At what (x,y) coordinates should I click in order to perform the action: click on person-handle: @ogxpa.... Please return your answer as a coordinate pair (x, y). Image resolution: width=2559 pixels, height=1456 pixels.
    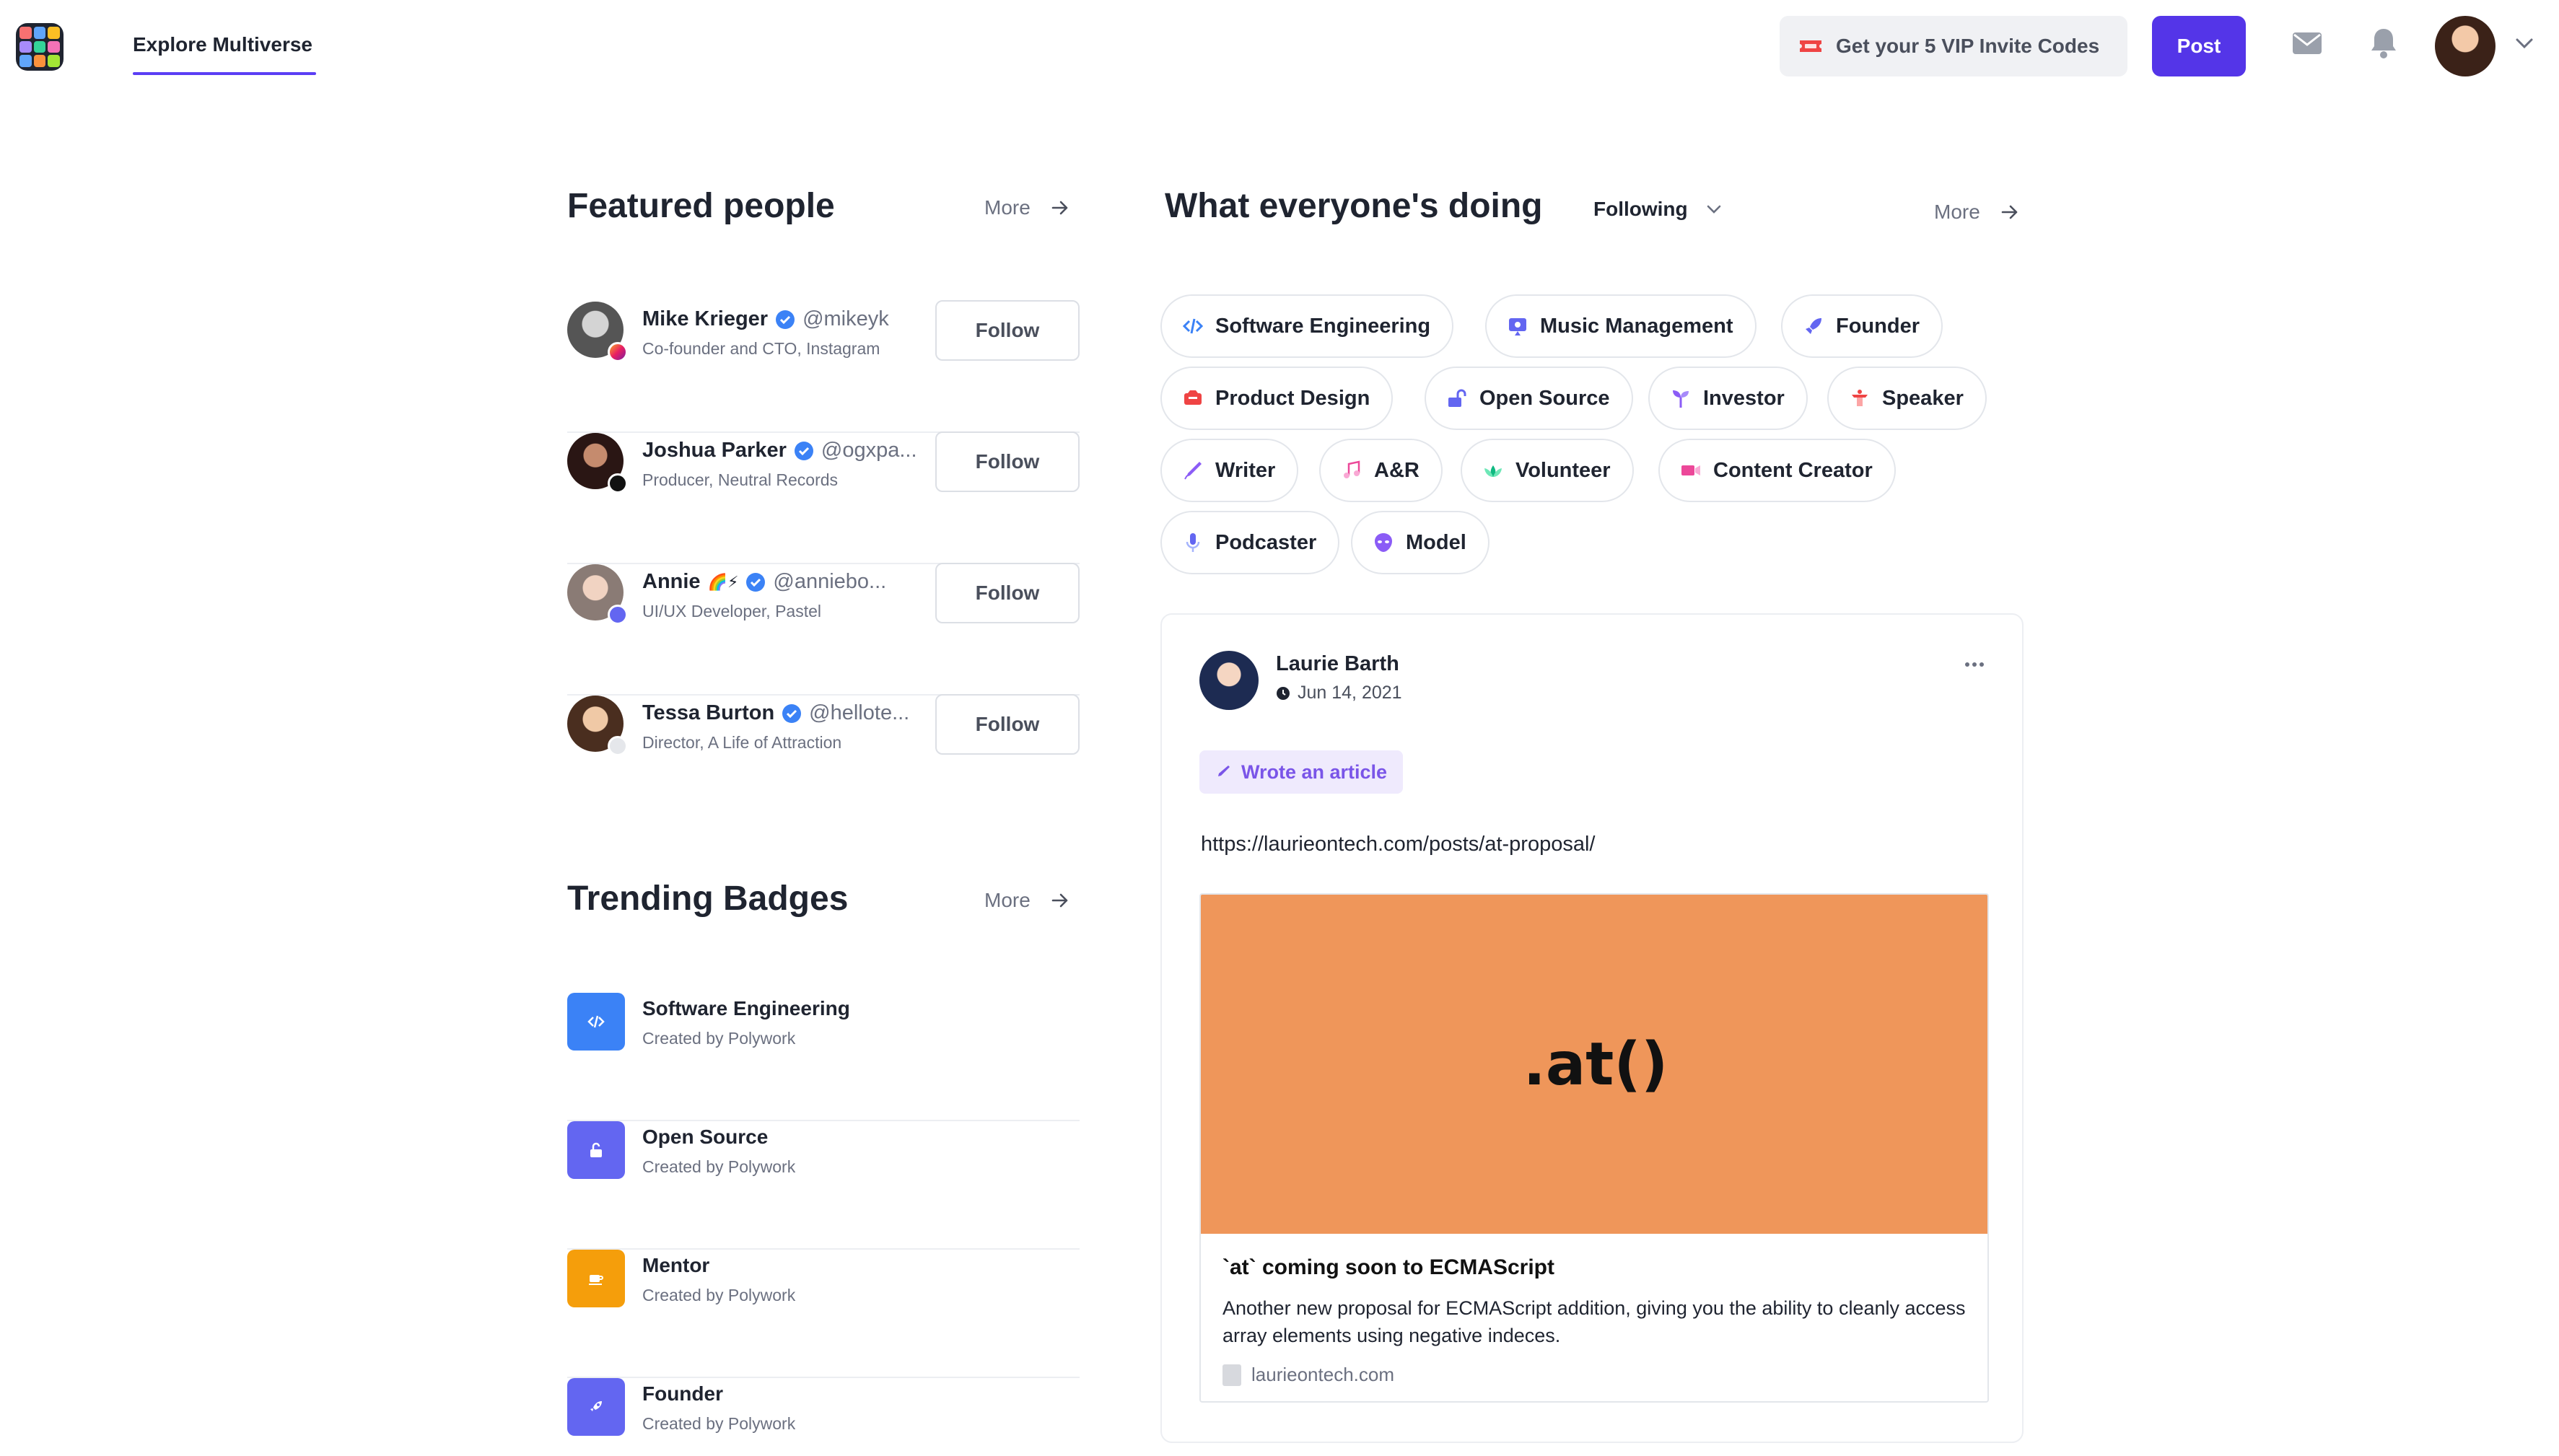
    Looking at the image, I should click on (869, 451).